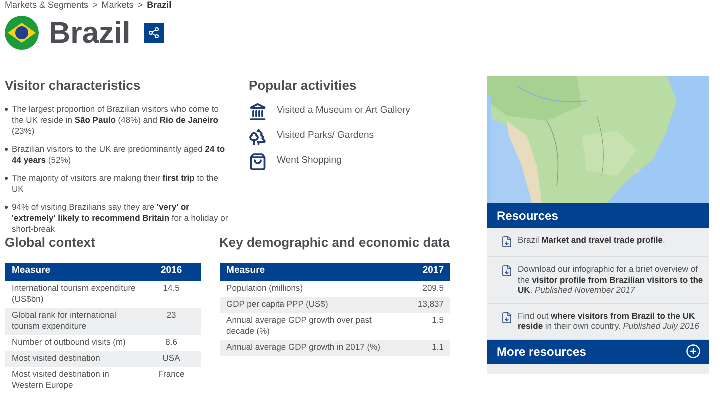  Describe the element at coordinates (171, 342) in the screenshot. I see `table-cell-text: 8.6` at that location.